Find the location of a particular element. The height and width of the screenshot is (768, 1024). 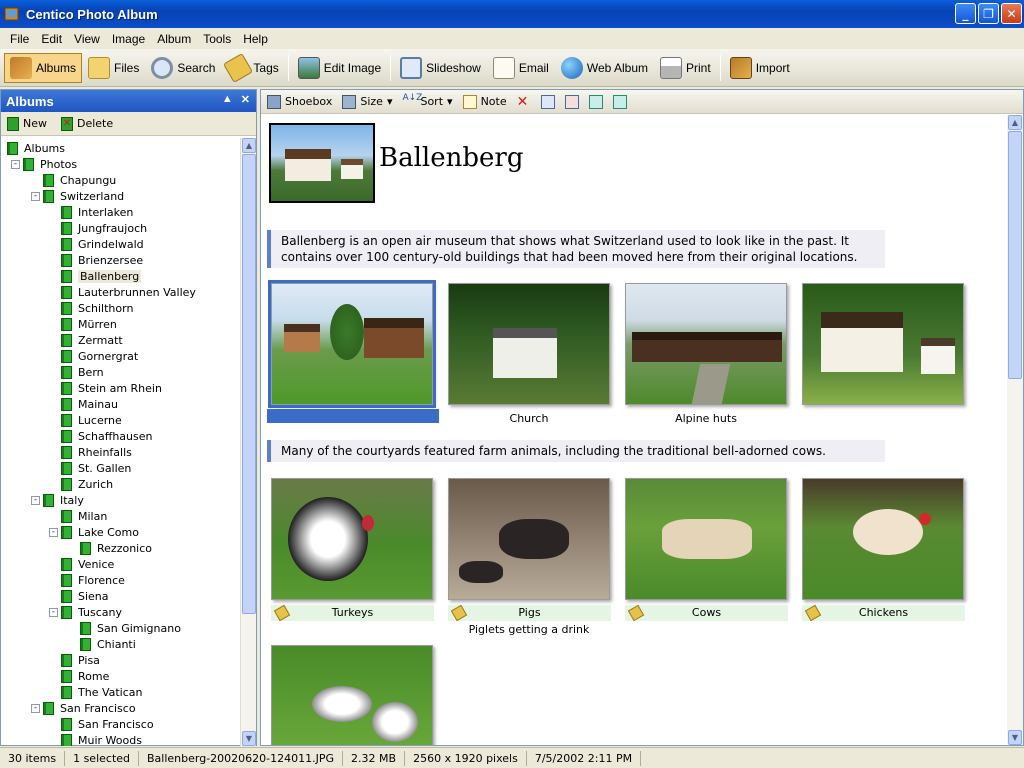

tree-item: Zurich is located at coordinates (81, 484).